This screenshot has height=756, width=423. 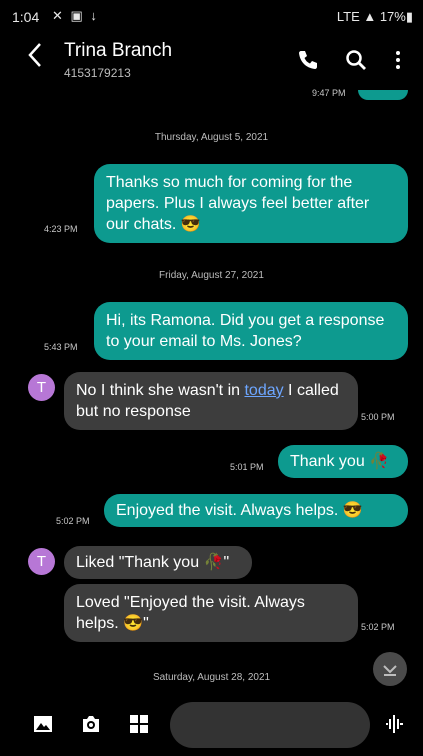 I want to click on search-icon, so click(x=356, y=60).